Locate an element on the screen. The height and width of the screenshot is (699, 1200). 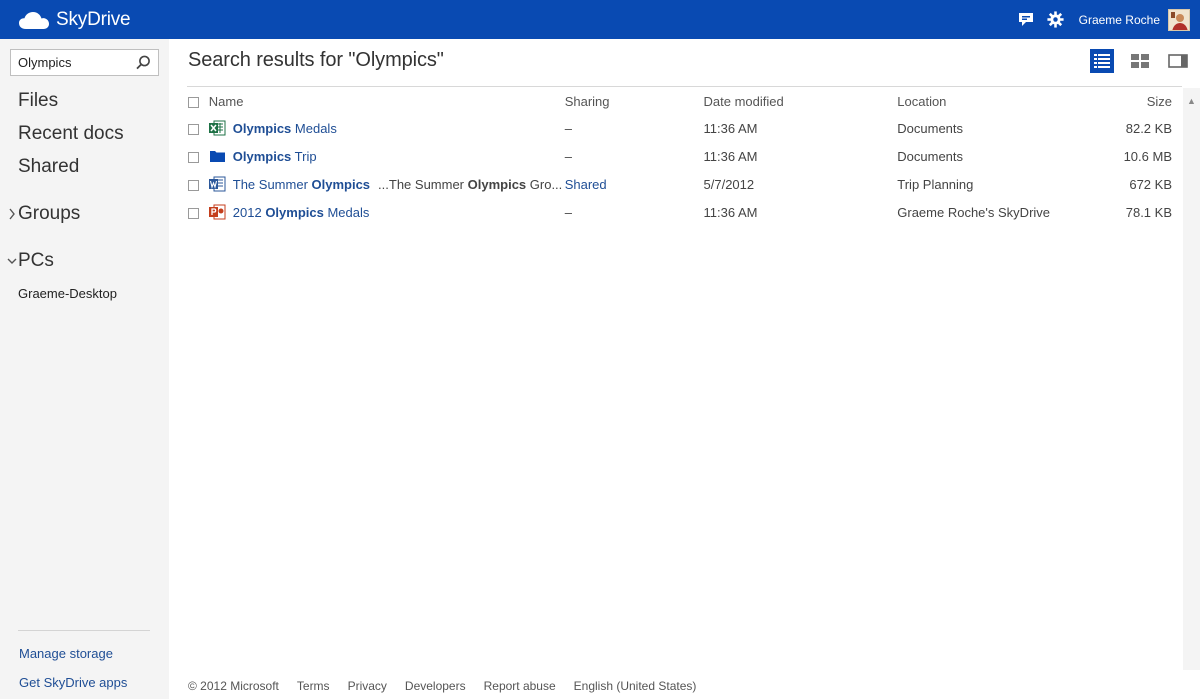
details-view-button is located at coordinates (1102, 61).